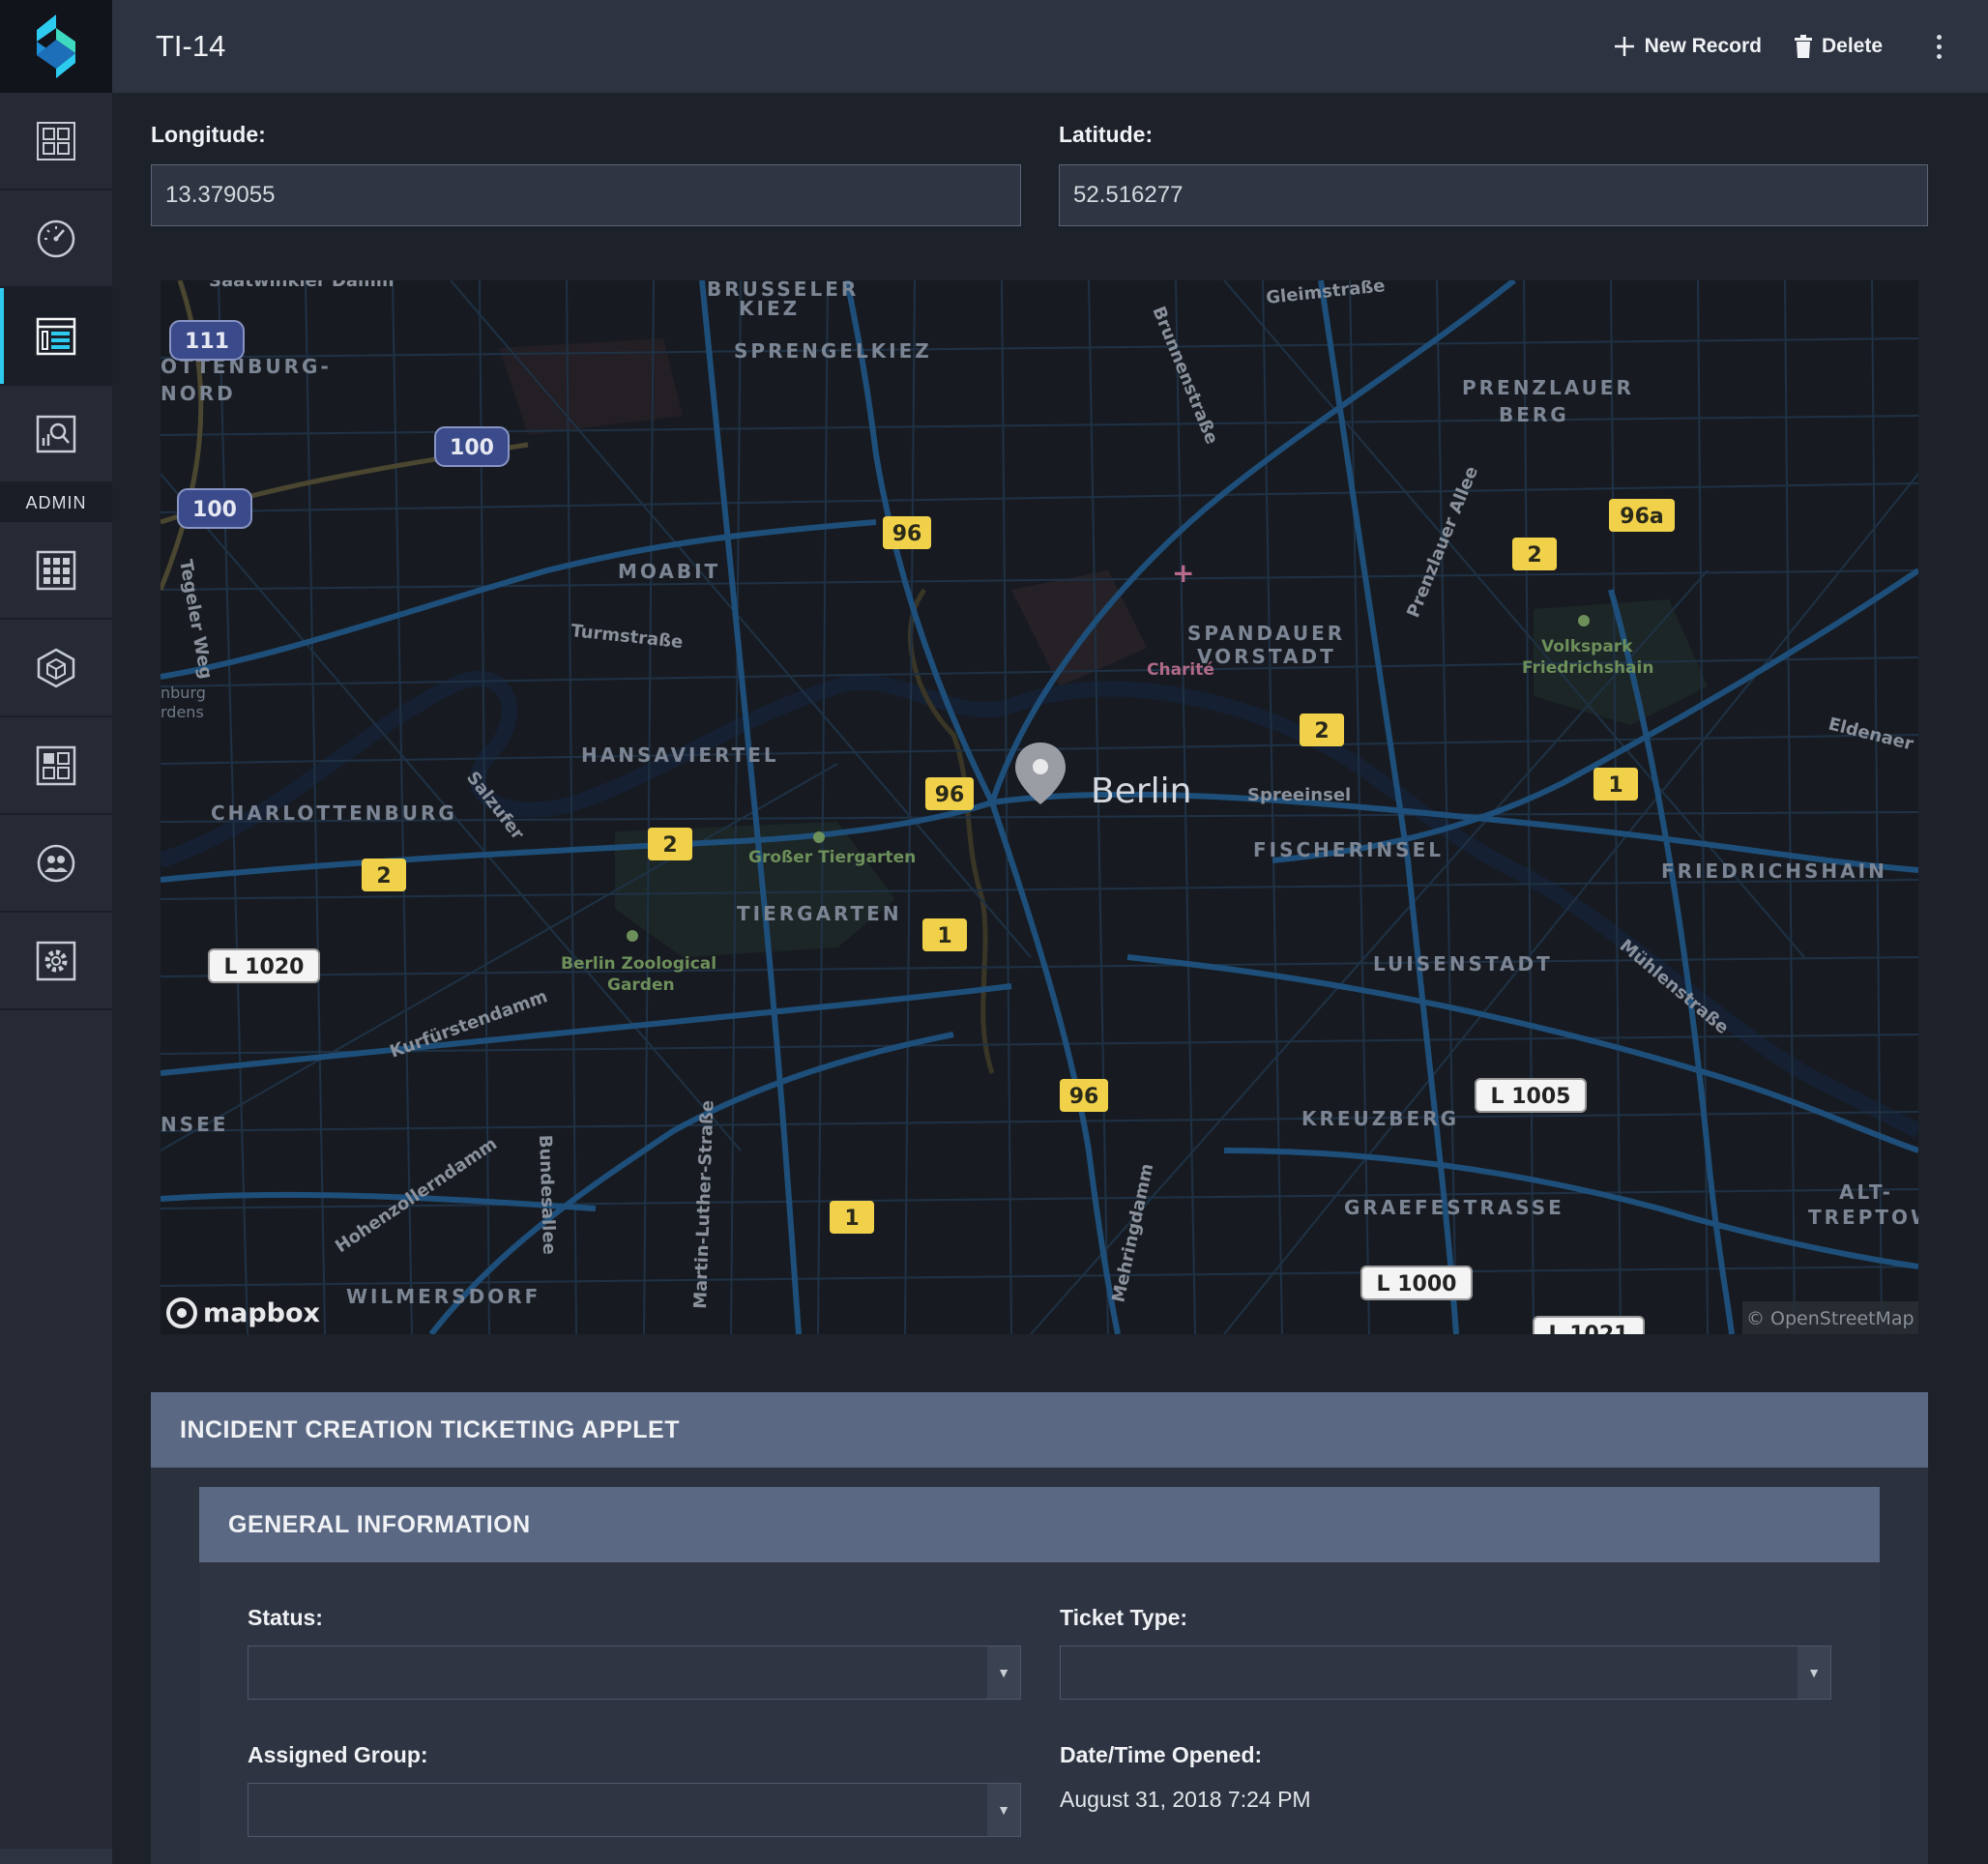 The height and width of the screenshot is (1864, 1988). What do you see at coordinates (1141, 791) in the screenshot?
I see `map-city-label: Berlin` at bounding box center [1141, 791].